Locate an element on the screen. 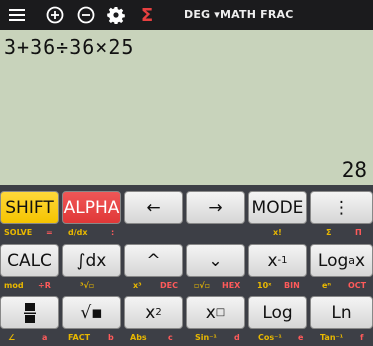 This screenshot has height=346, width=373. alpha-button: ALPHA is located at coordinates (91, 207).